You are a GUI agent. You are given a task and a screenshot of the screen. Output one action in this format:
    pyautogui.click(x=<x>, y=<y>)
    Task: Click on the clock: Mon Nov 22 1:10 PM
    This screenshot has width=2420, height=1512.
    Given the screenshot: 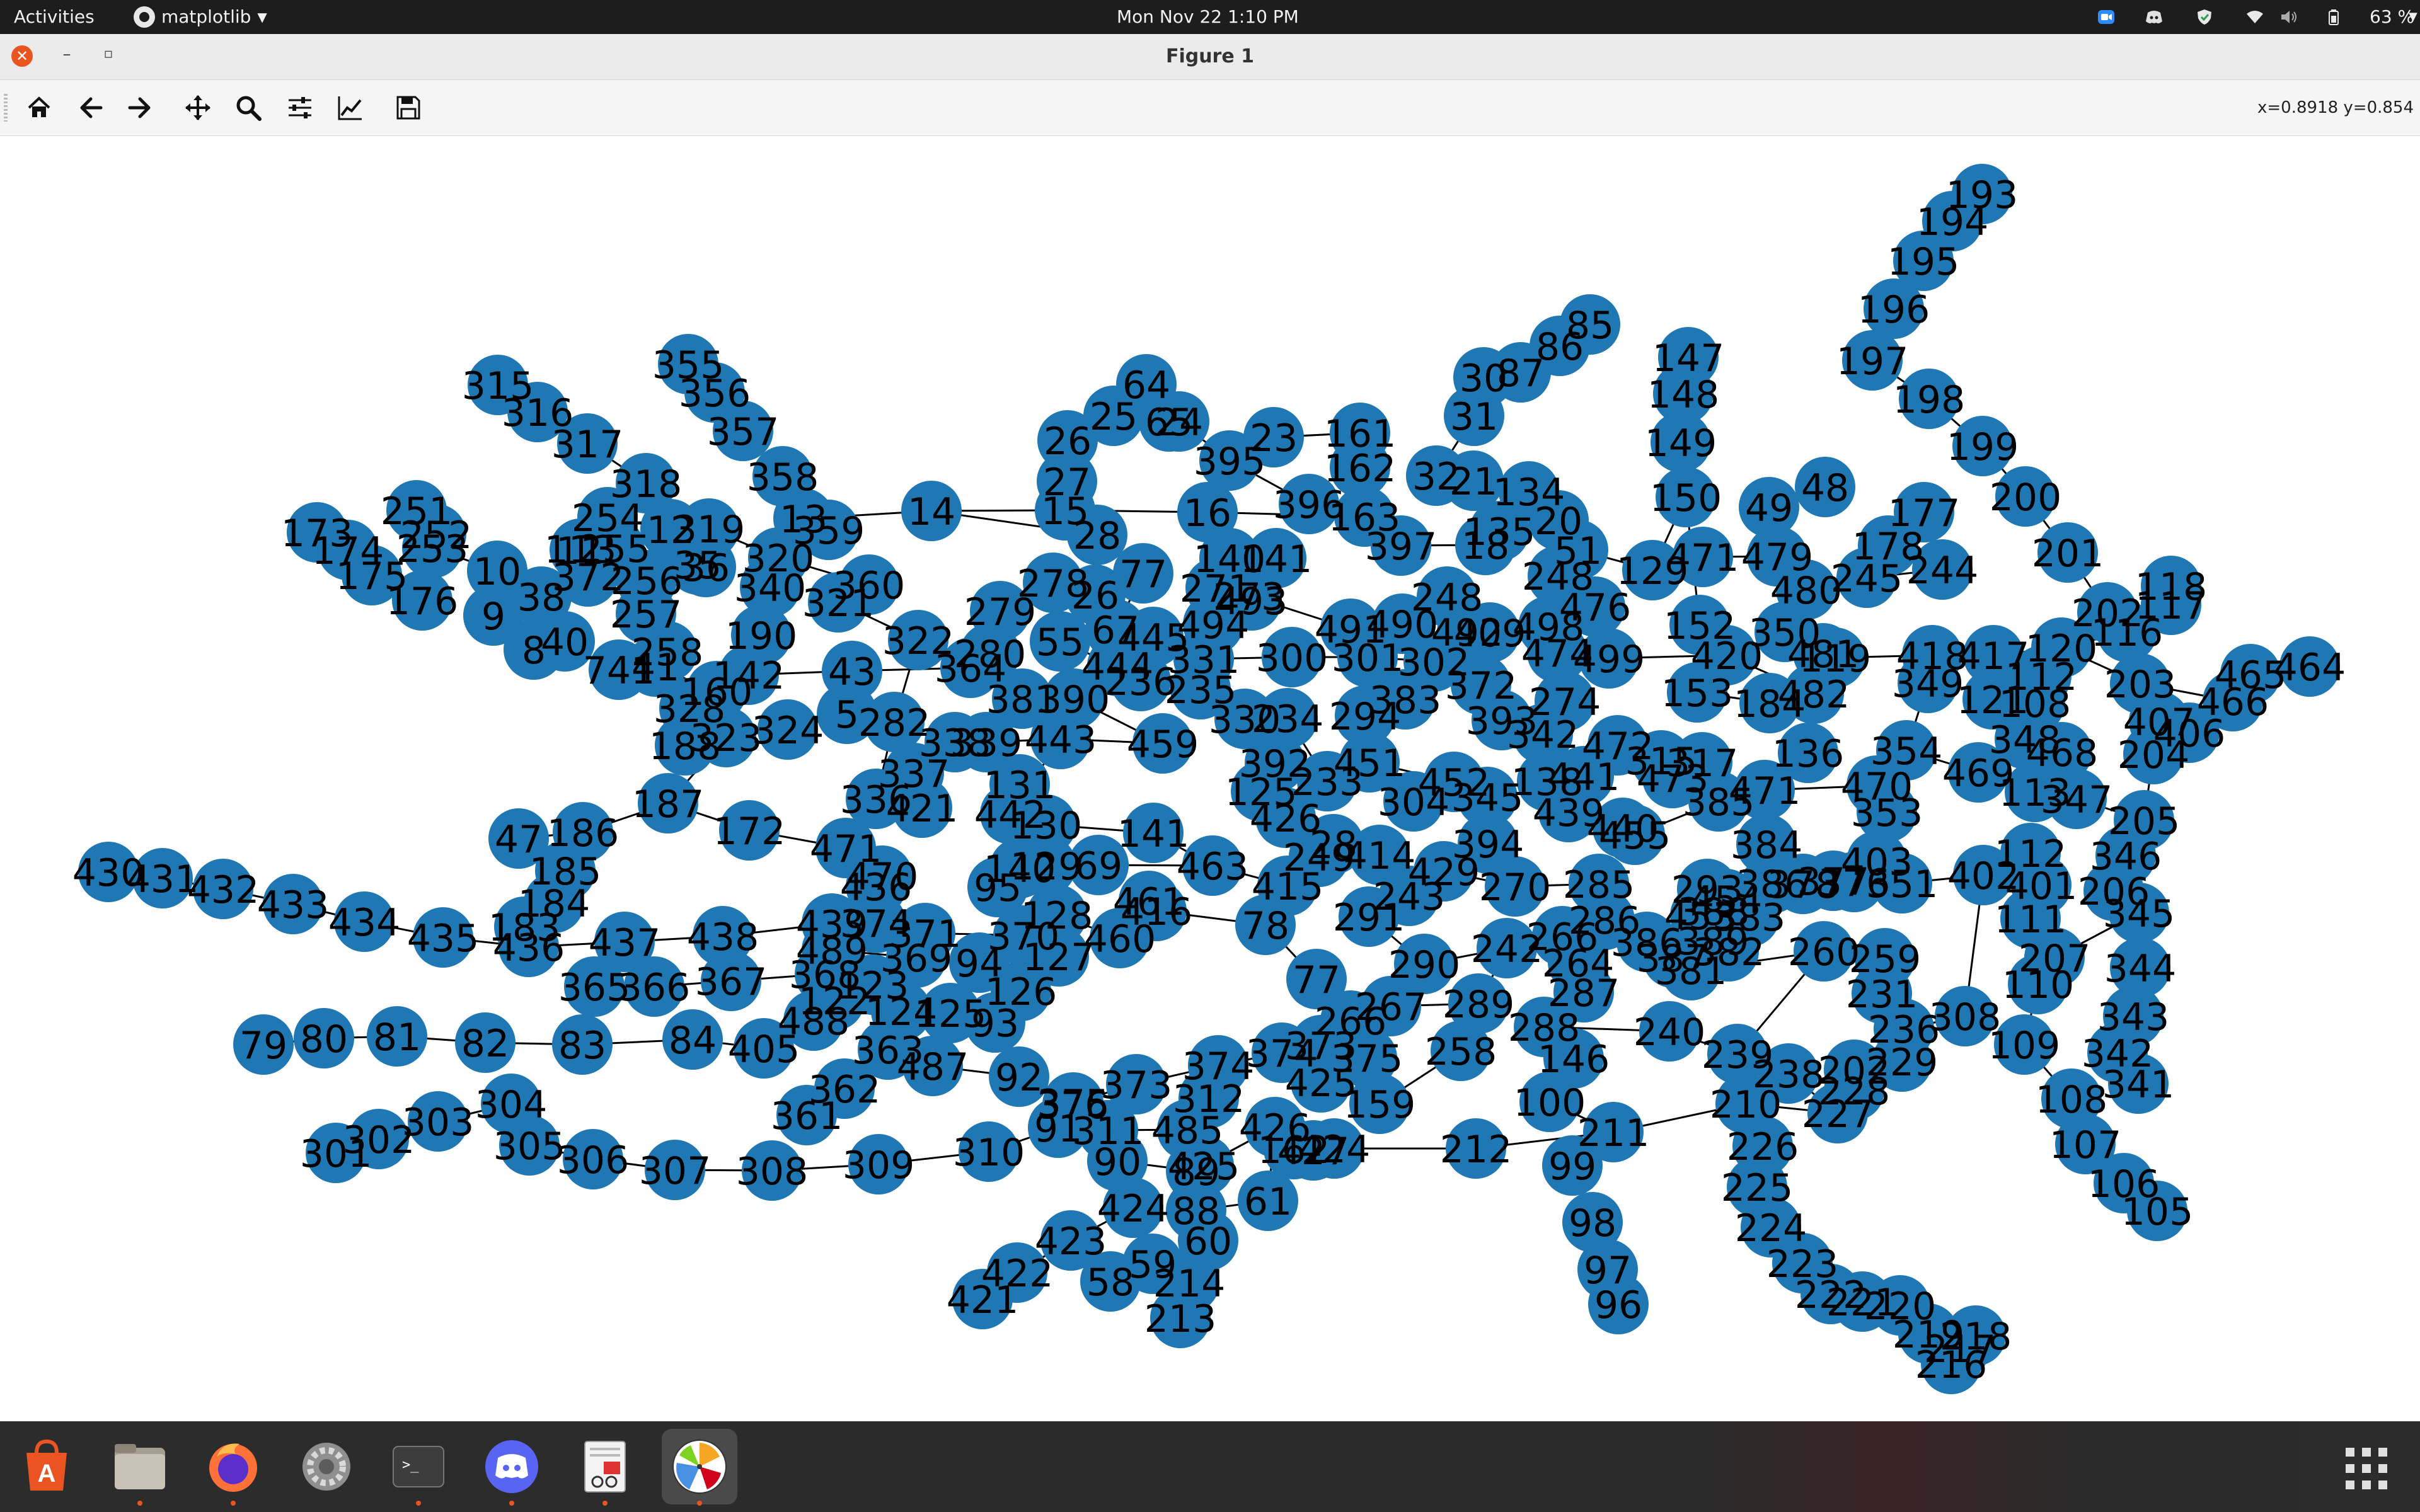 What is the action you would take?
    pyautogui.click(x=1208, y=17)
    